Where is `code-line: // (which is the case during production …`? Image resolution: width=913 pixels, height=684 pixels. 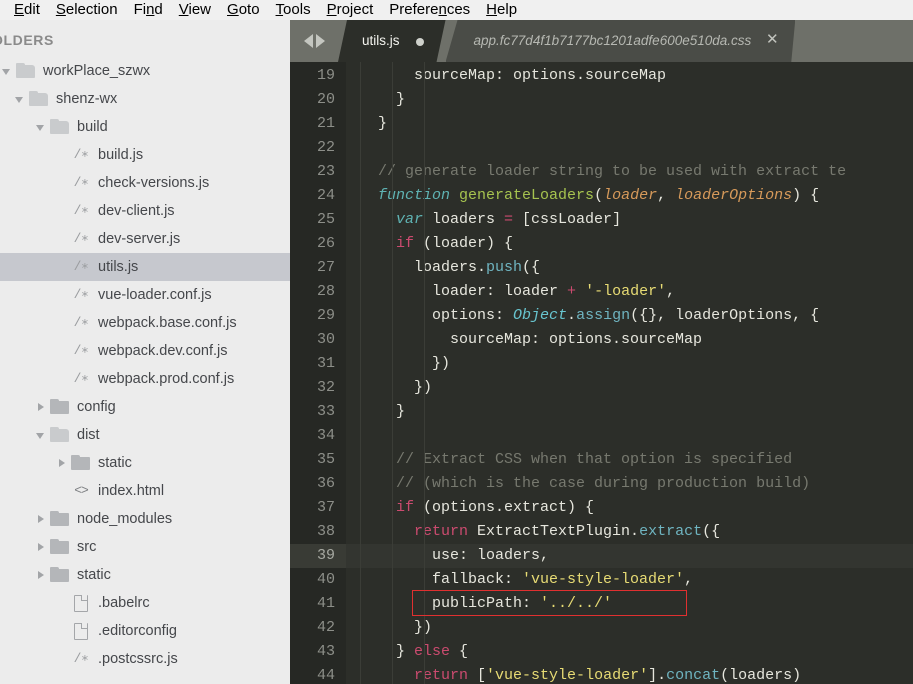
code-line: // (which is the case during production … is located at coordinates (629, 484).